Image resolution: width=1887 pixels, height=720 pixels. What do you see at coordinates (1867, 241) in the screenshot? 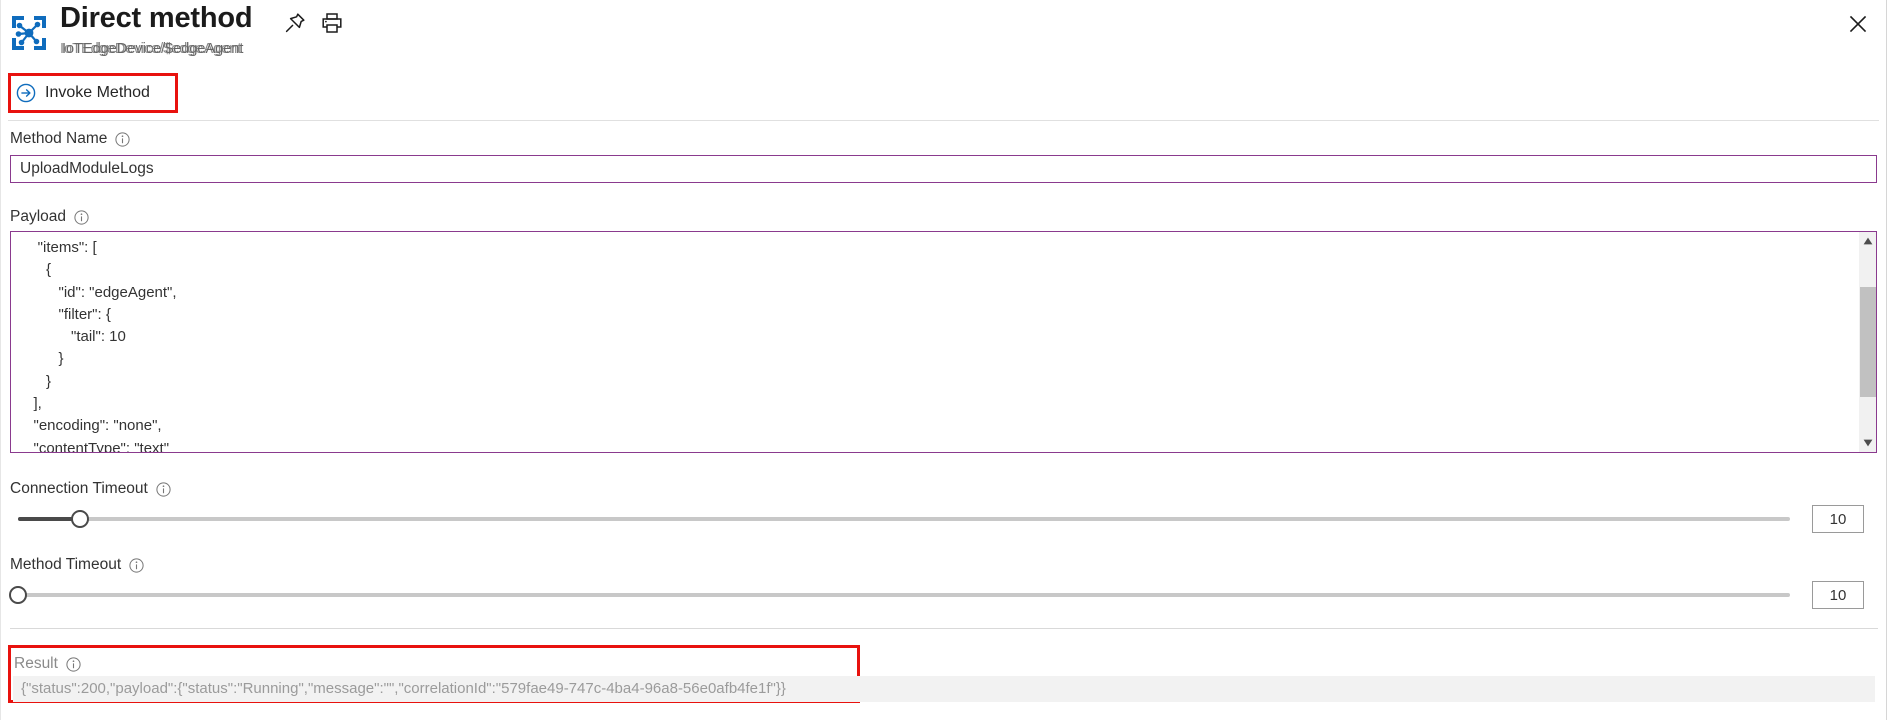
I see `chevron-up-icon` at bounding box center [1867, 241].